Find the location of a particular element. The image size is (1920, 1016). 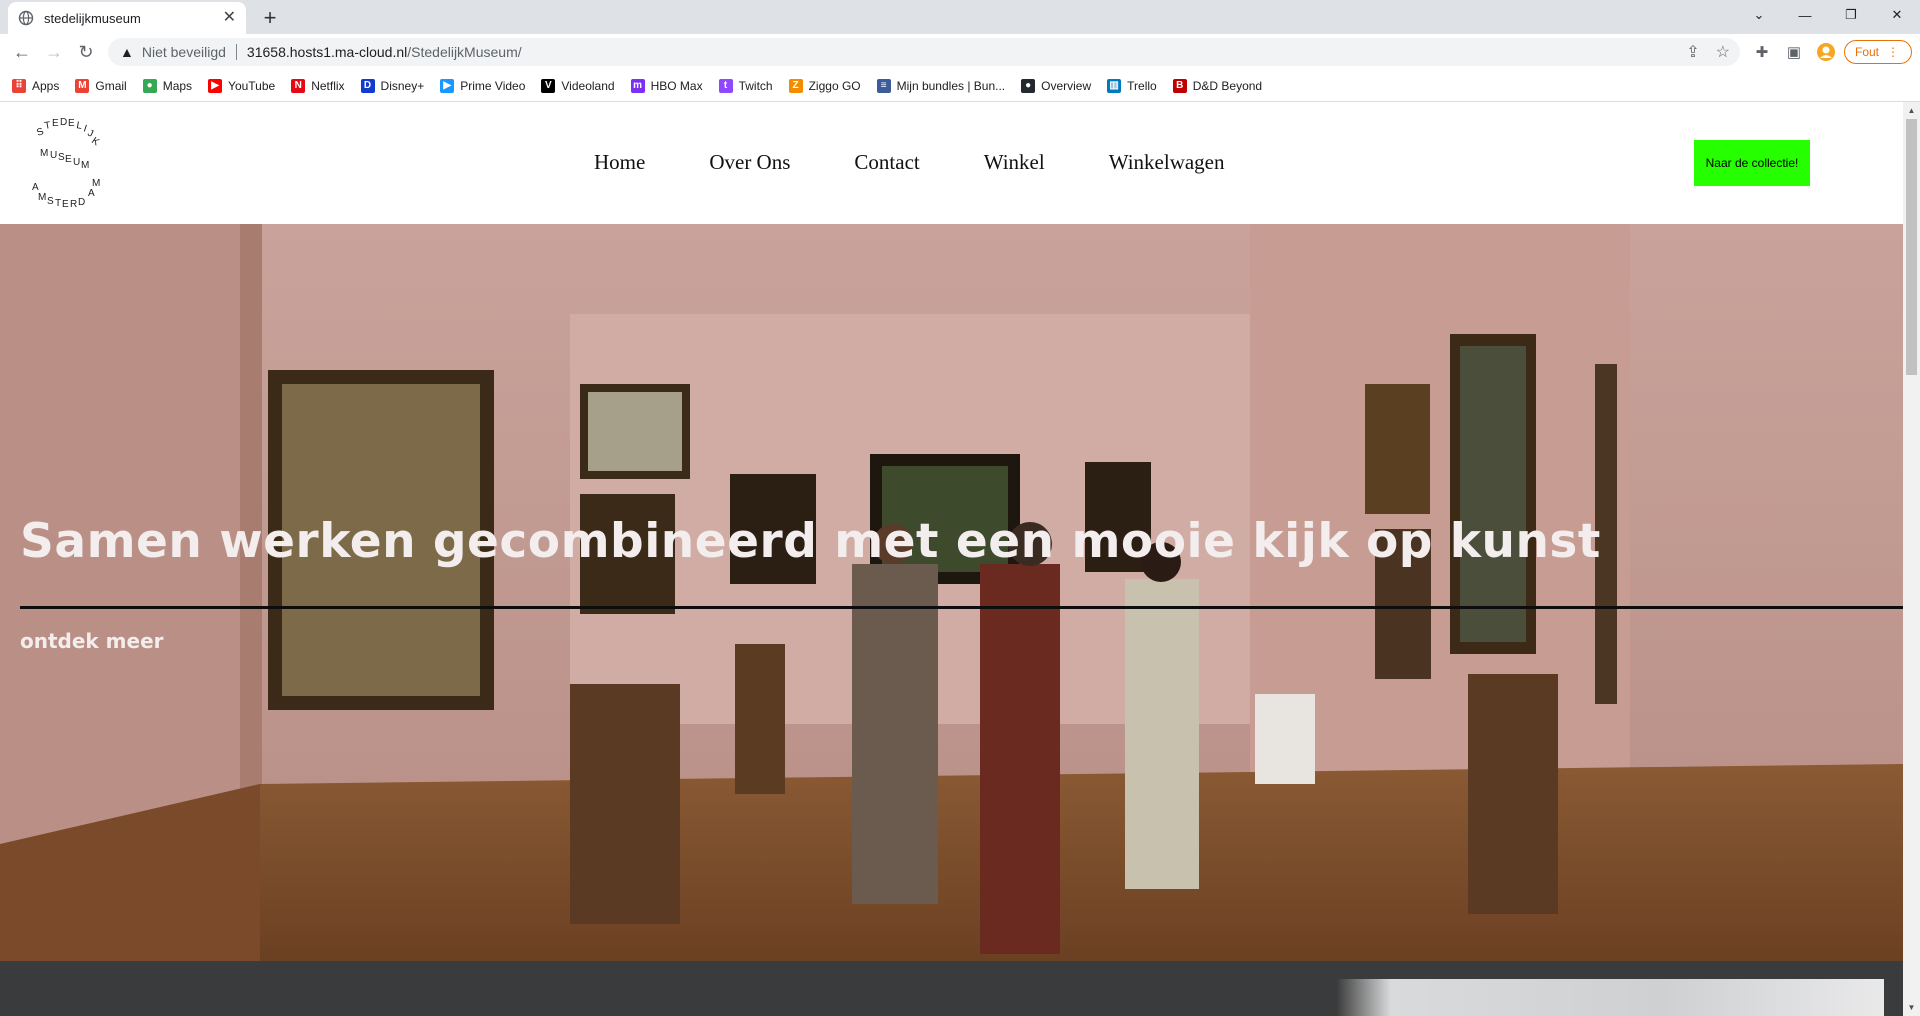

collection-cta-button: Naar de collectie! is located at coordinates (1752, 163).